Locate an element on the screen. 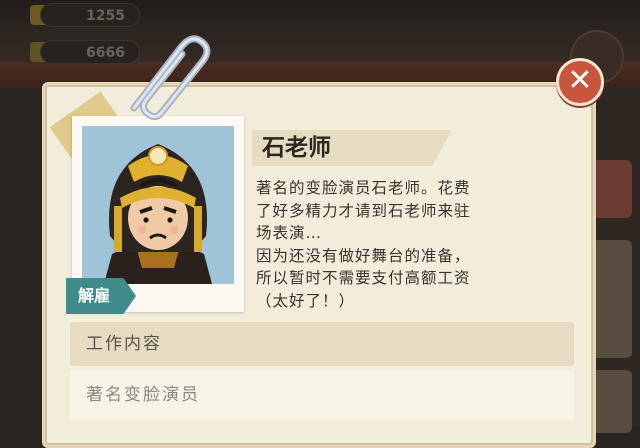 This screenshot has width=640, height=448. description-line: （太好了！） is located at coordinates (306, 300).